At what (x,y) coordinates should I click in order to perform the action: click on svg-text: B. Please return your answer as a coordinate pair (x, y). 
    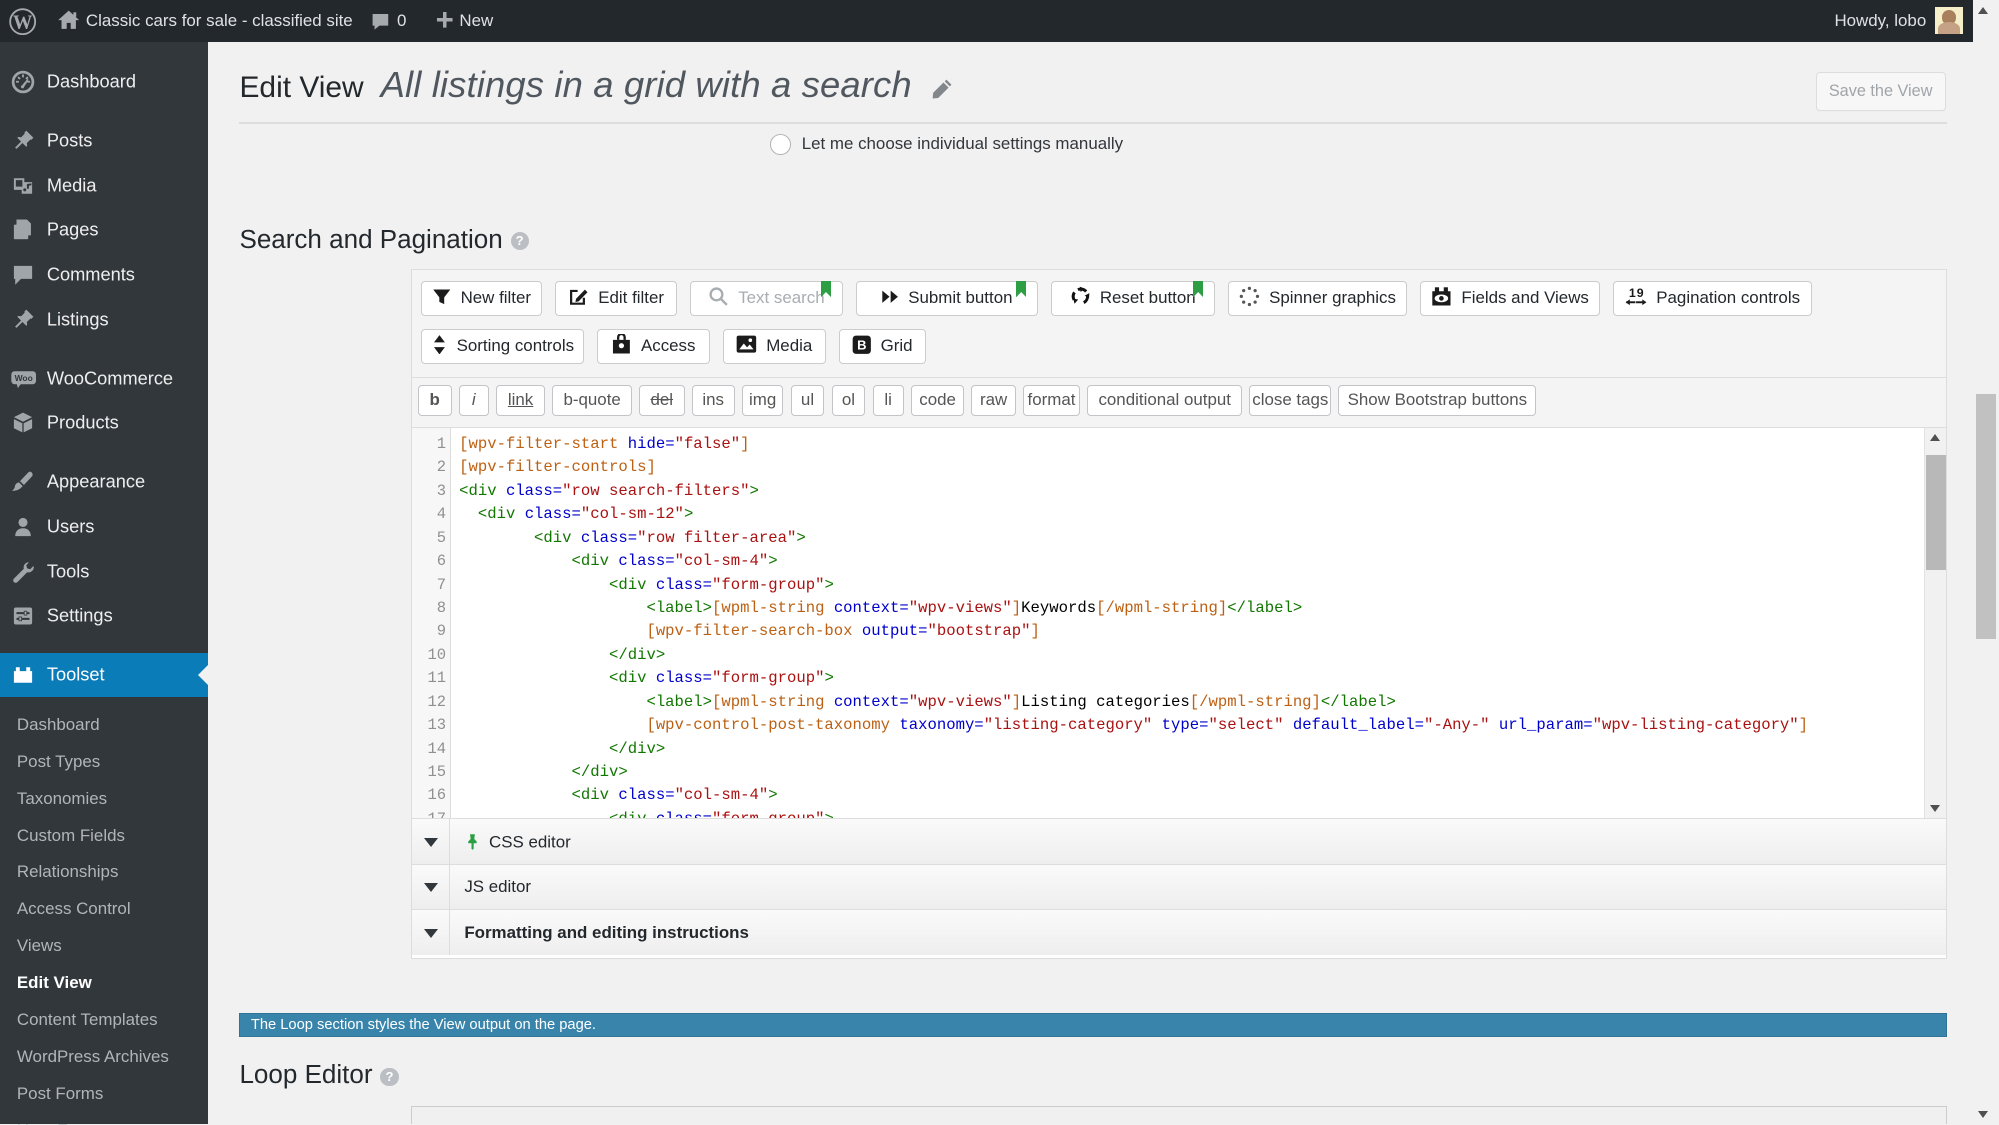
    Looking at the image, I should click on (861, 344).